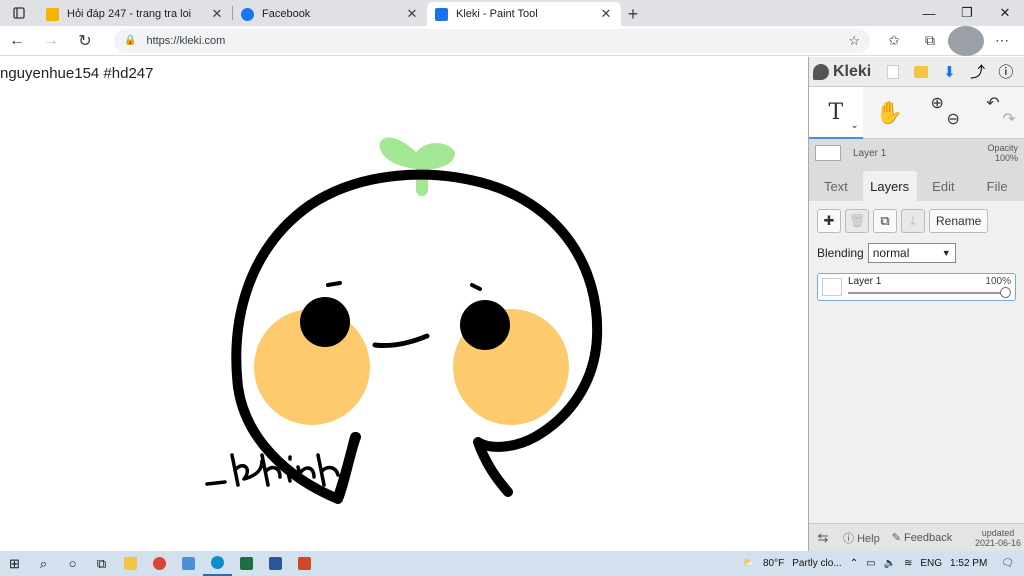 The width and height of the screenshot is (1024, 576). I want to click on layer-buttons: ✚ 🗑 ⧉ ⤓ Rename, so click(916, 221).